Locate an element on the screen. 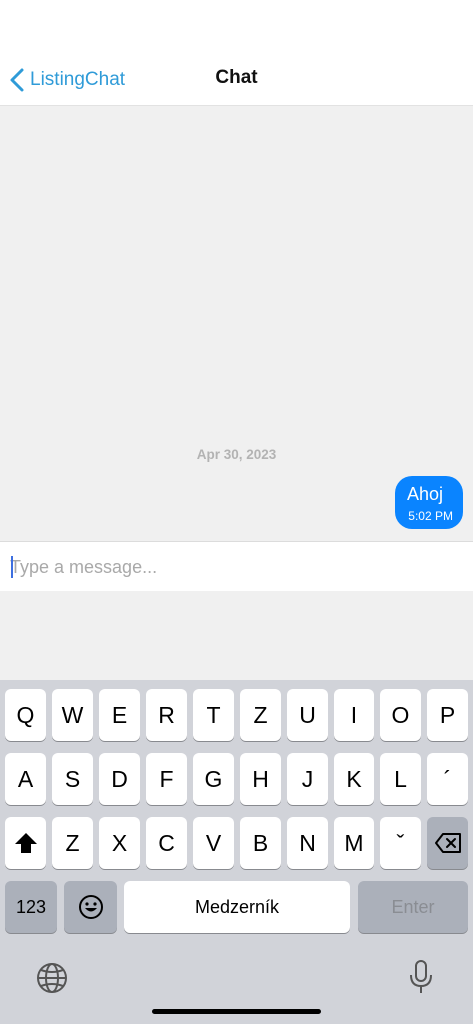  key-b: B is located at coordinates (260, 843).